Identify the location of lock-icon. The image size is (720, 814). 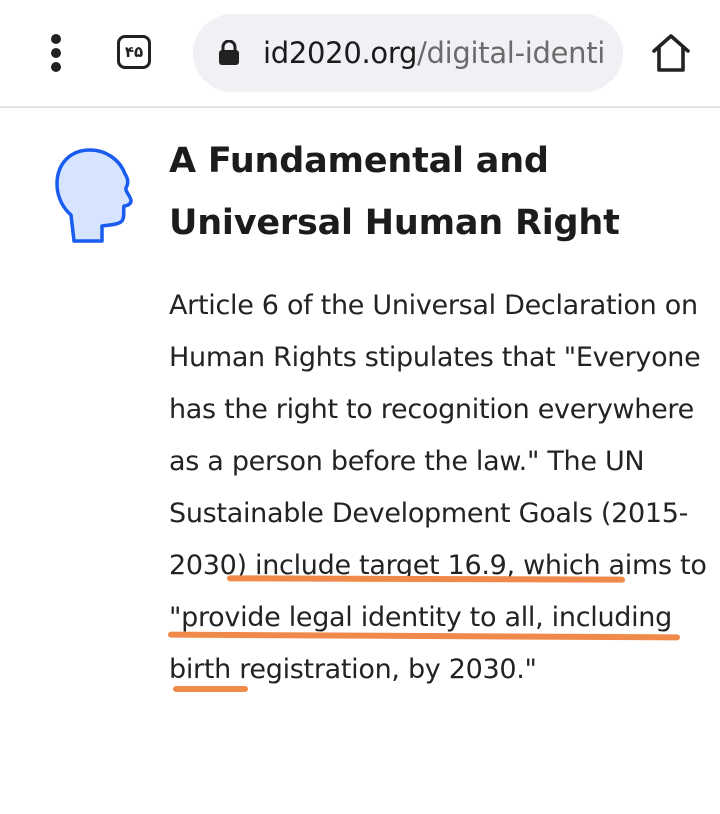
(229, 52).